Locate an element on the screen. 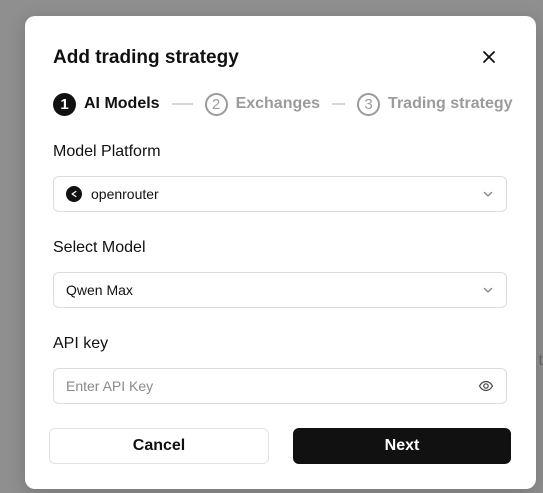 This screenshot has width=543, height=493. next-button: Next is located at coordinates (402, 446).